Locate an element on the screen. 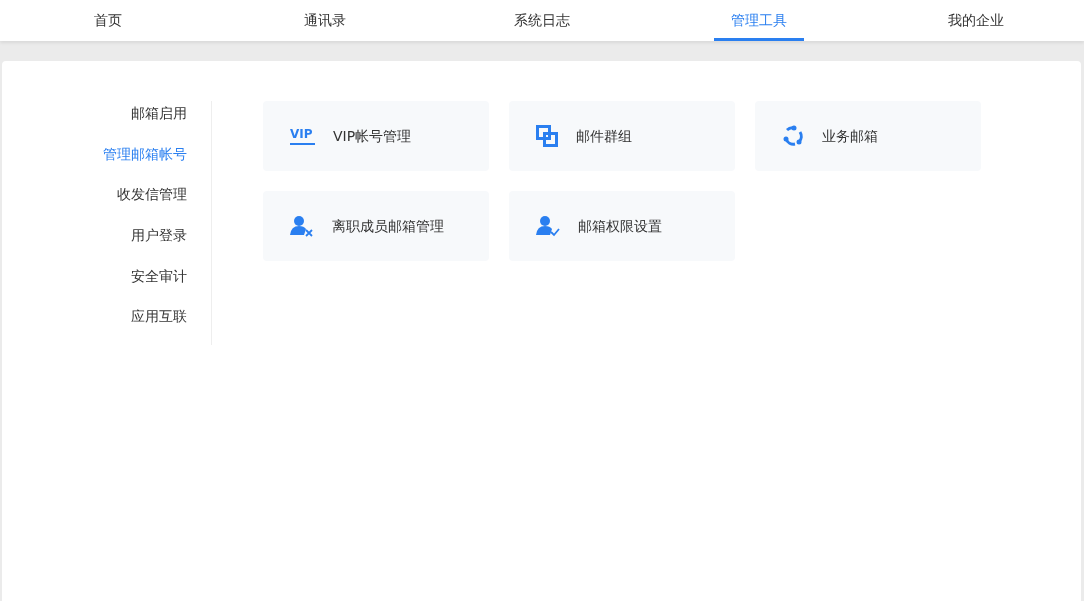 The width and height of the screenshot is (1084, 601). sidebar-item: 管理邮箱帐号 is located at coordinates (145, 162).